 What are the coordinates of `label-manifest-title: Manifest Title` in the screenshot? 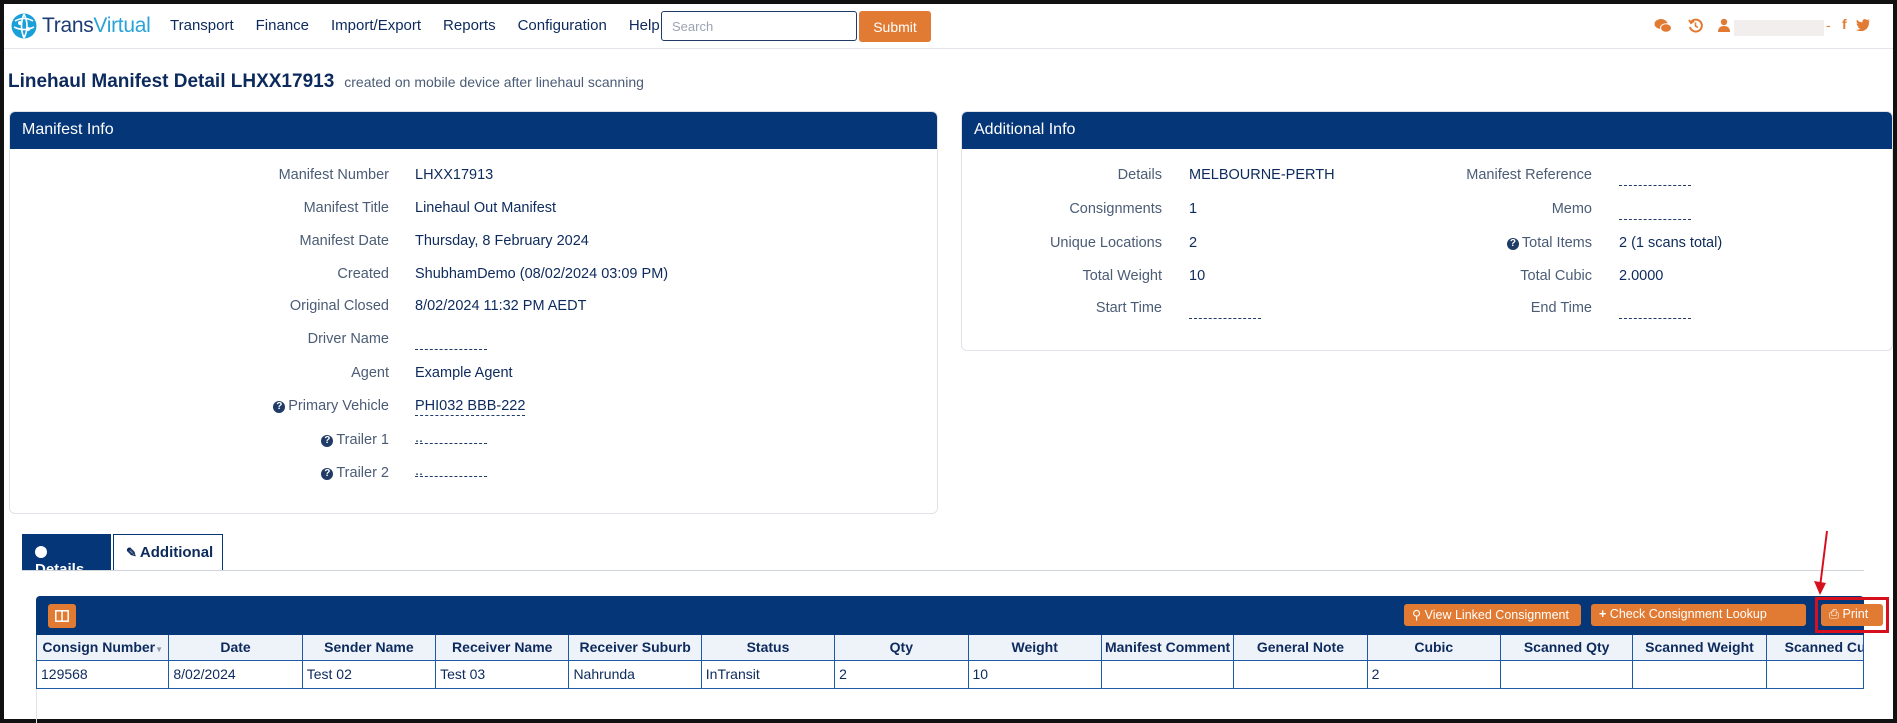 It's located at (346, 208).